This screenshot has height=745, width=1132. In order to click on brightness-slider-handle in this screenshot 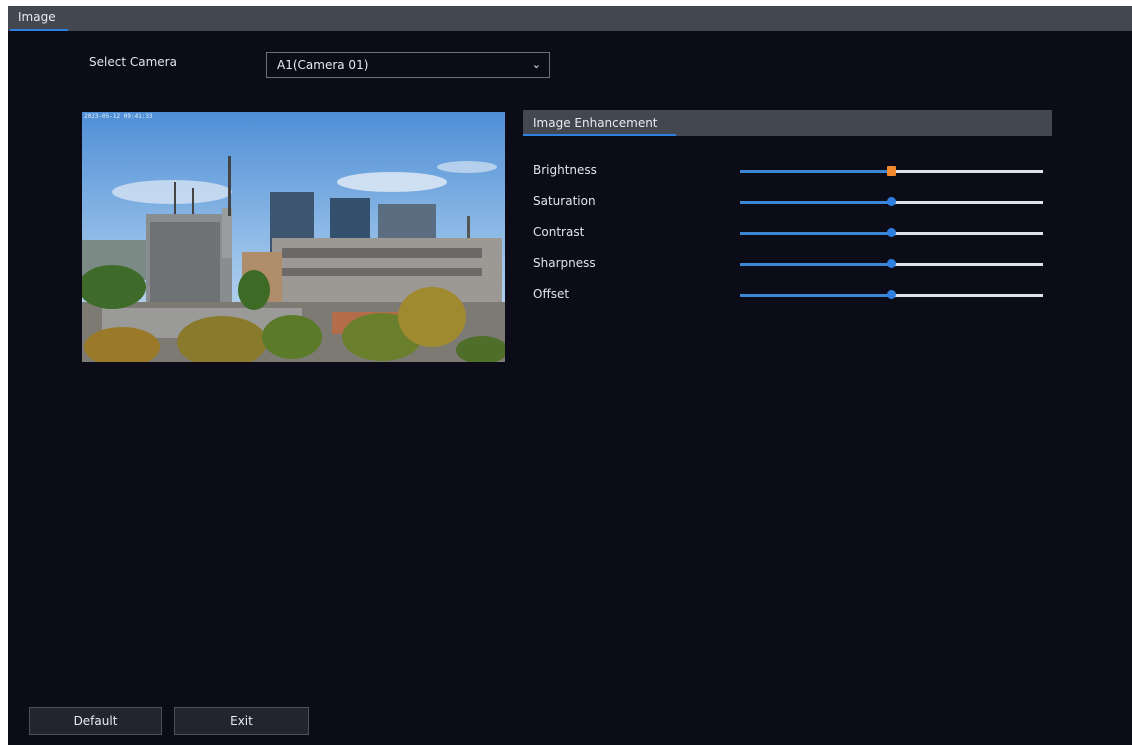, I will do `click(891, 171)`.